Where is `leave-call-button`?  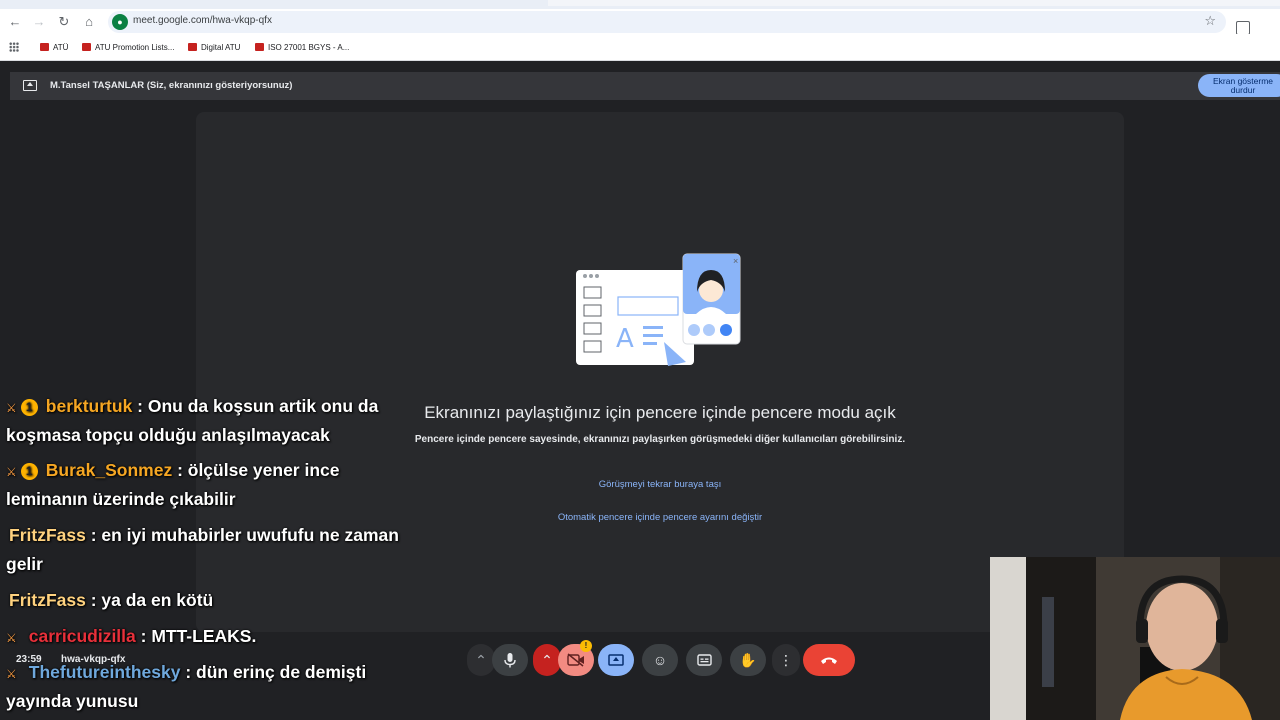 leave-call-button is located at coordinates (829, 660).